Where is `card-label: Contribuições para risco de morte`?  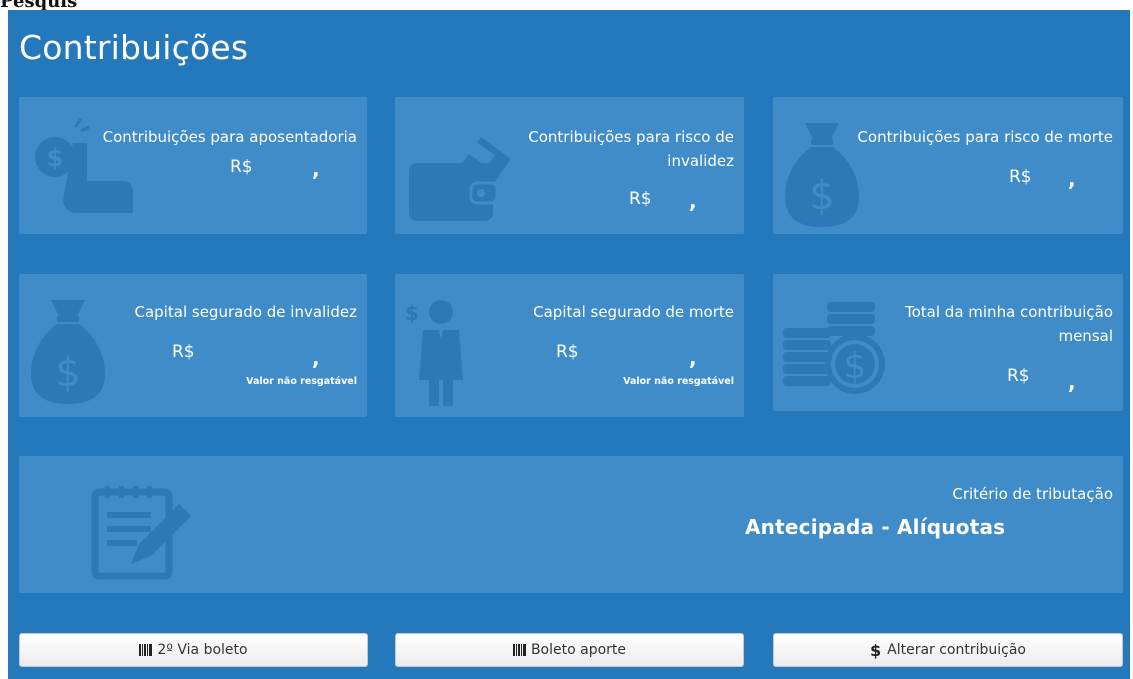 card-label: Contribuições para risco de morte is located at coordinates (985, 137).